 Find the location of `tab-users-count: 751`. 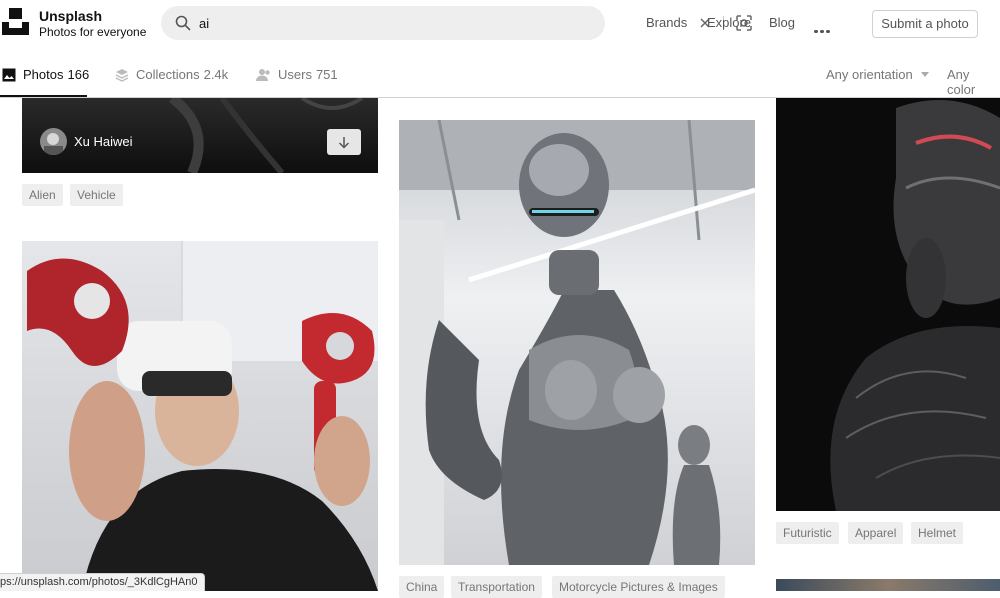

tab-users-count: 751 is located at coordinates (326, 74).